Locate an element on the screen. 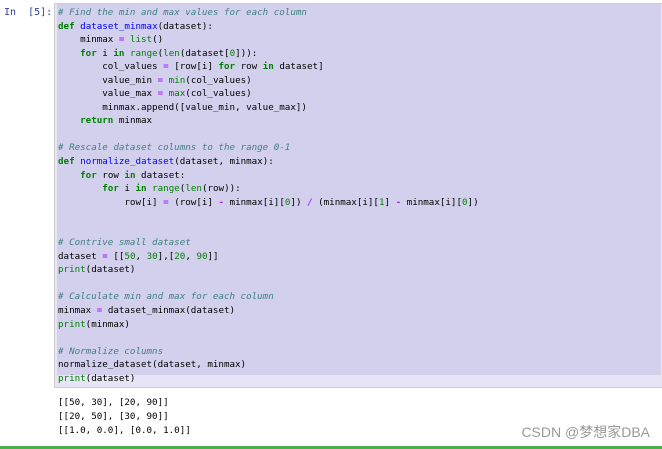 The height and width of the screenshot is (449, 662). code-token: 30 is located at coordinates (152, 256).